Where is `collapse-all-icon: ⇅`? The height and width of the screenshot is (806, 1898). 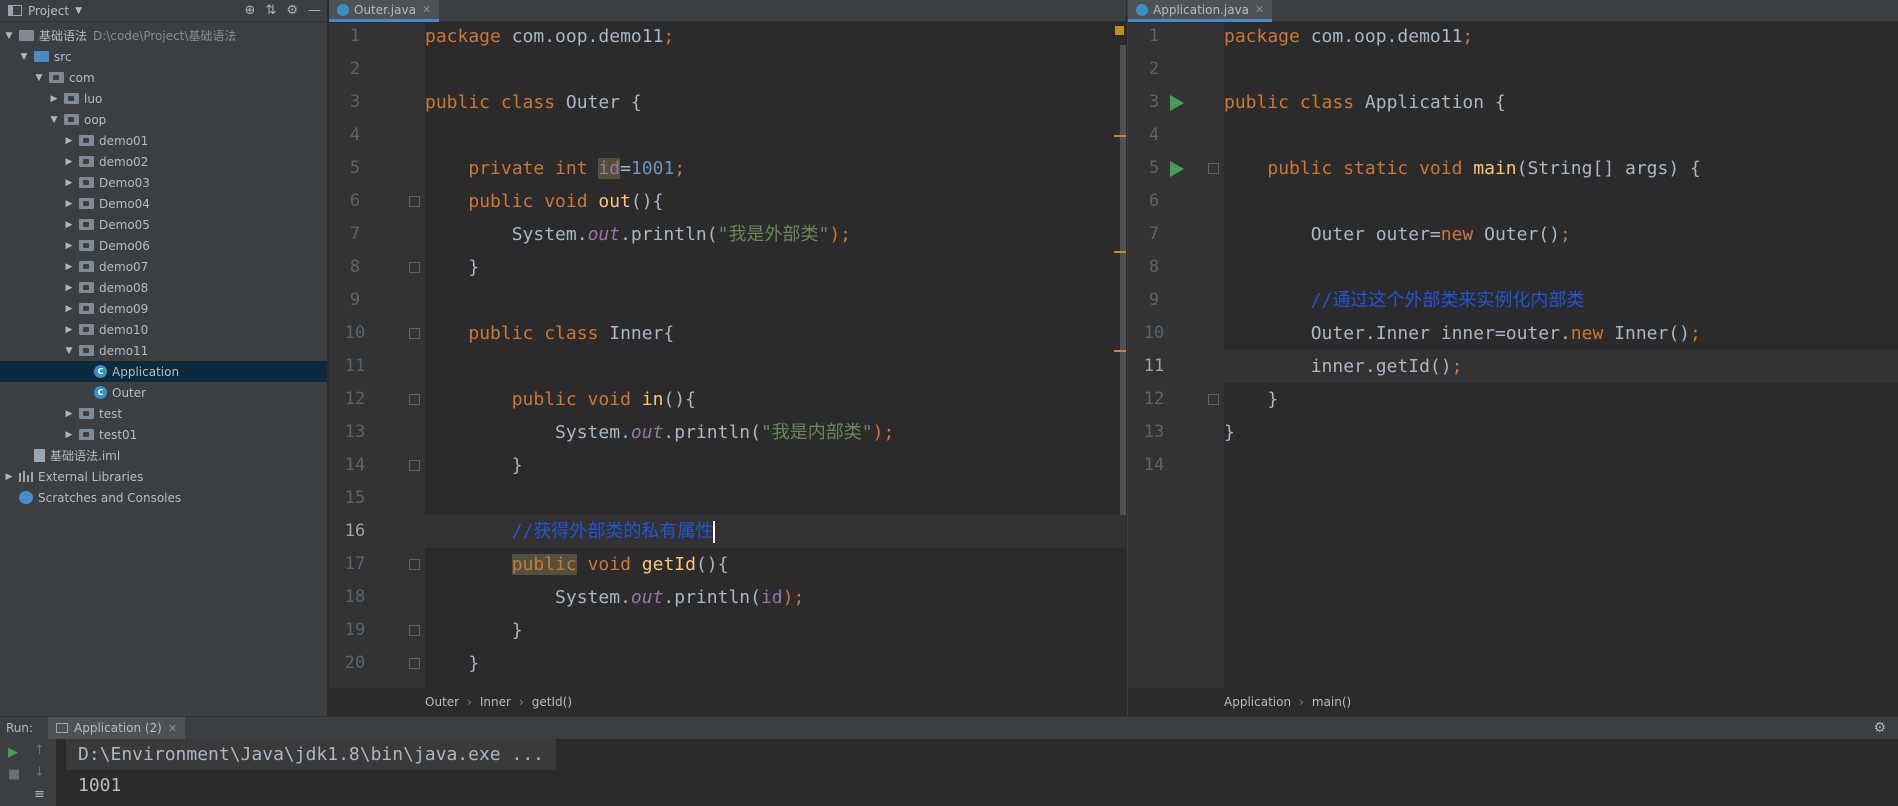
collapse-all-icon: ⇅ is located at coordinates (270, 10).